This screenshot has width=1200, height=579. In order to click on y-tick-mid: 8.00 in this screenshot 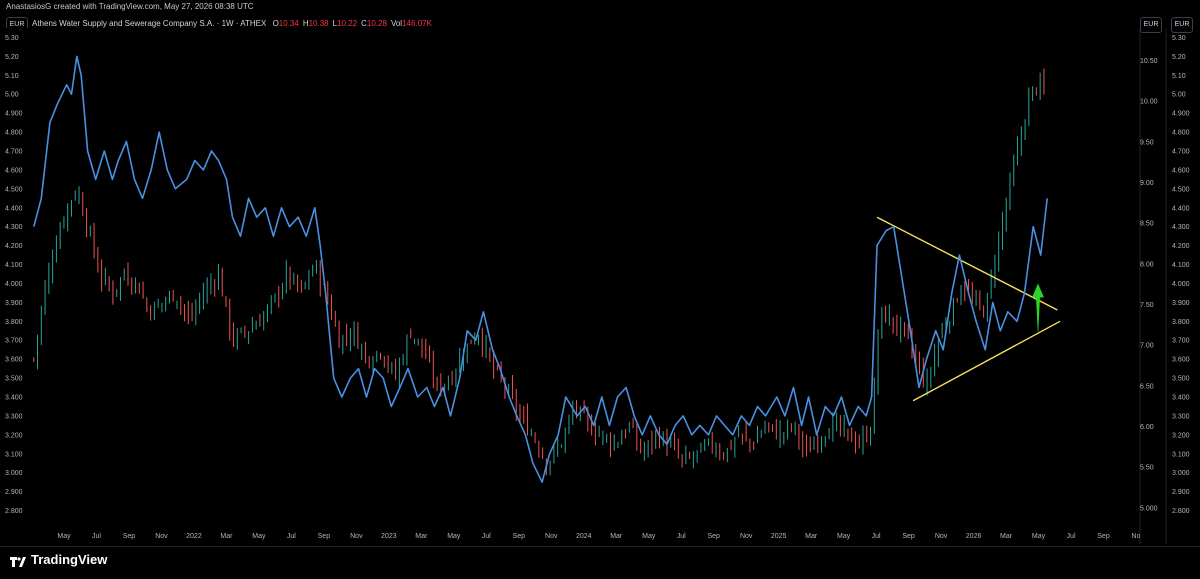, I will do `click(1147, 264)`.